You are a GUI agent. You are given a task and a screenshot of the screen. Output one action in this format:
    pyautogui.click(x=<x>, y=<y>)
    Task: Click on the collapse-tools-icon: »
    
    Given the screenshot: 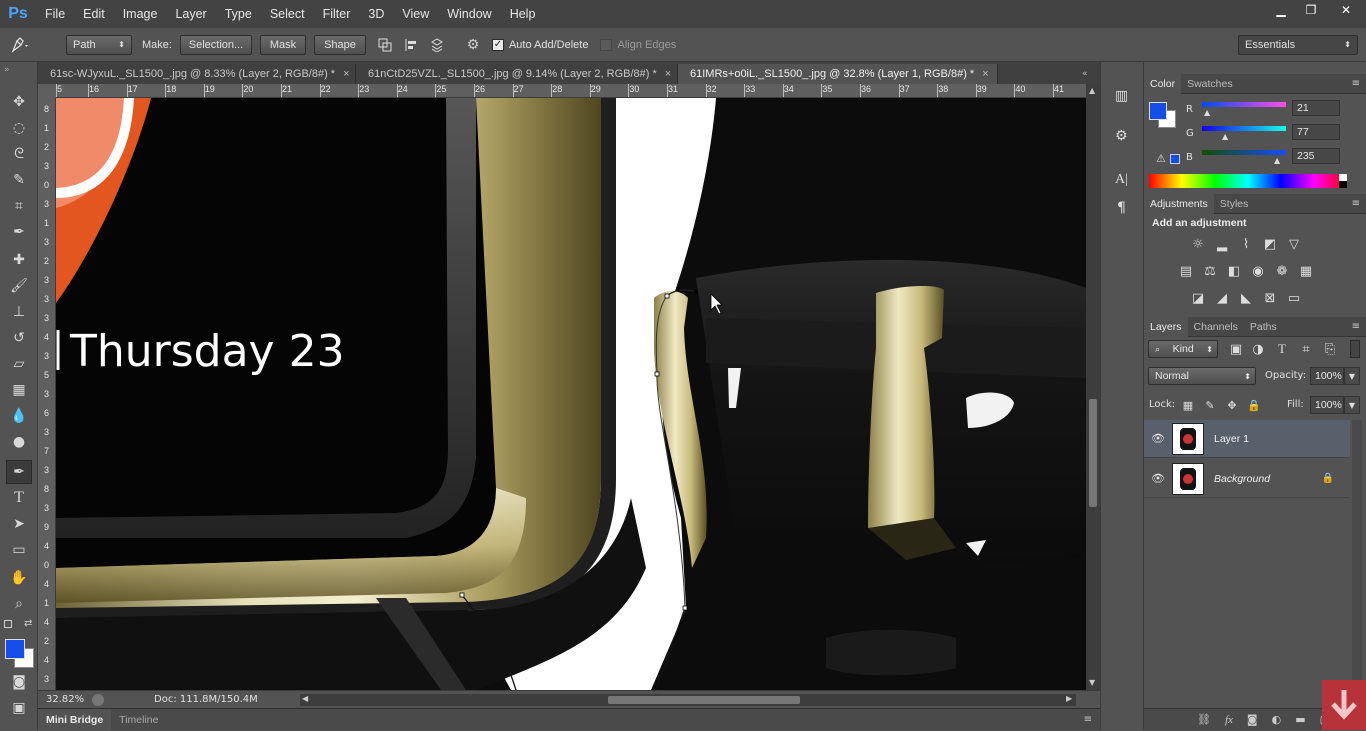 What is the action you would take?
    pyautogui.click(x=7, y=70)
    